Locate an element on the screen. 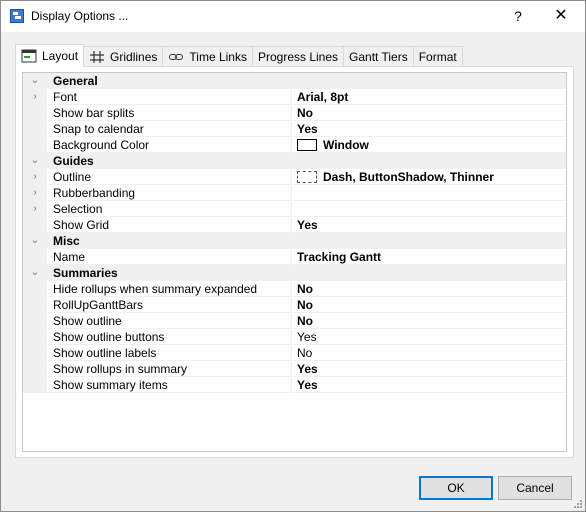  property-row-show-grid: Show Grid Yes is located at coordinates (294, 225).